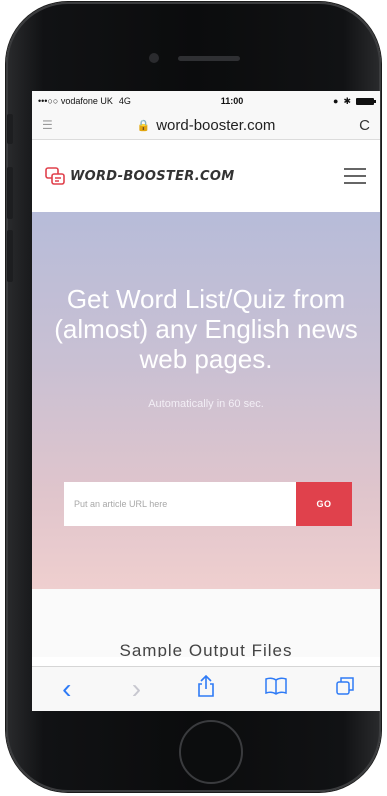 This screenshot has height=796, width=387. What do you see at coordinates (206, 649) in the screenshot?
I see `sample-output-title: Sample Output Files` at bounding box center [206, 649].